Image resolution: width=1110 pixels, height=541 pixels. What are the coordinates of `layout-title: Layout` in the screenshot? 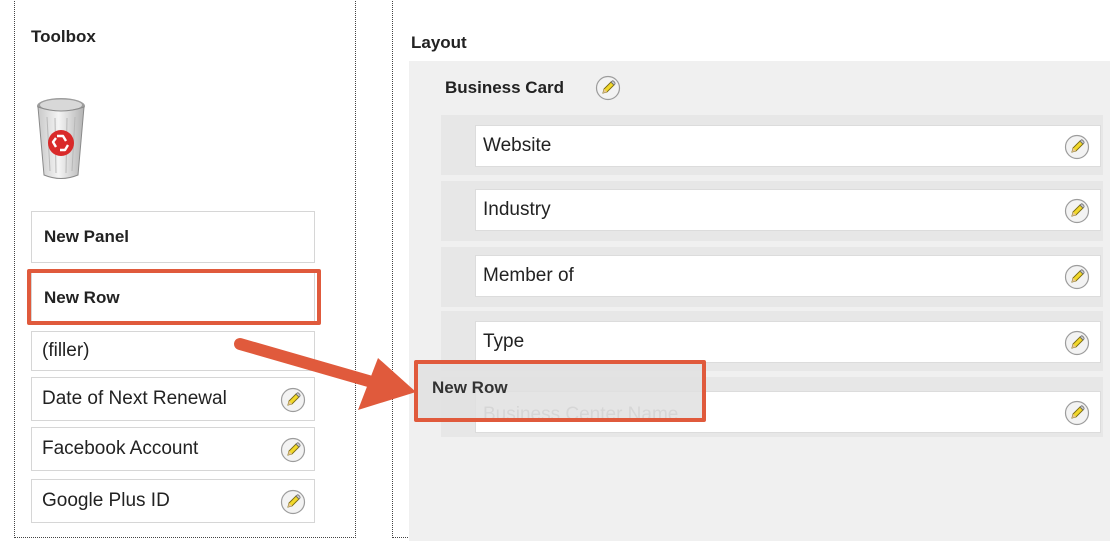 It's located at (439, 42).